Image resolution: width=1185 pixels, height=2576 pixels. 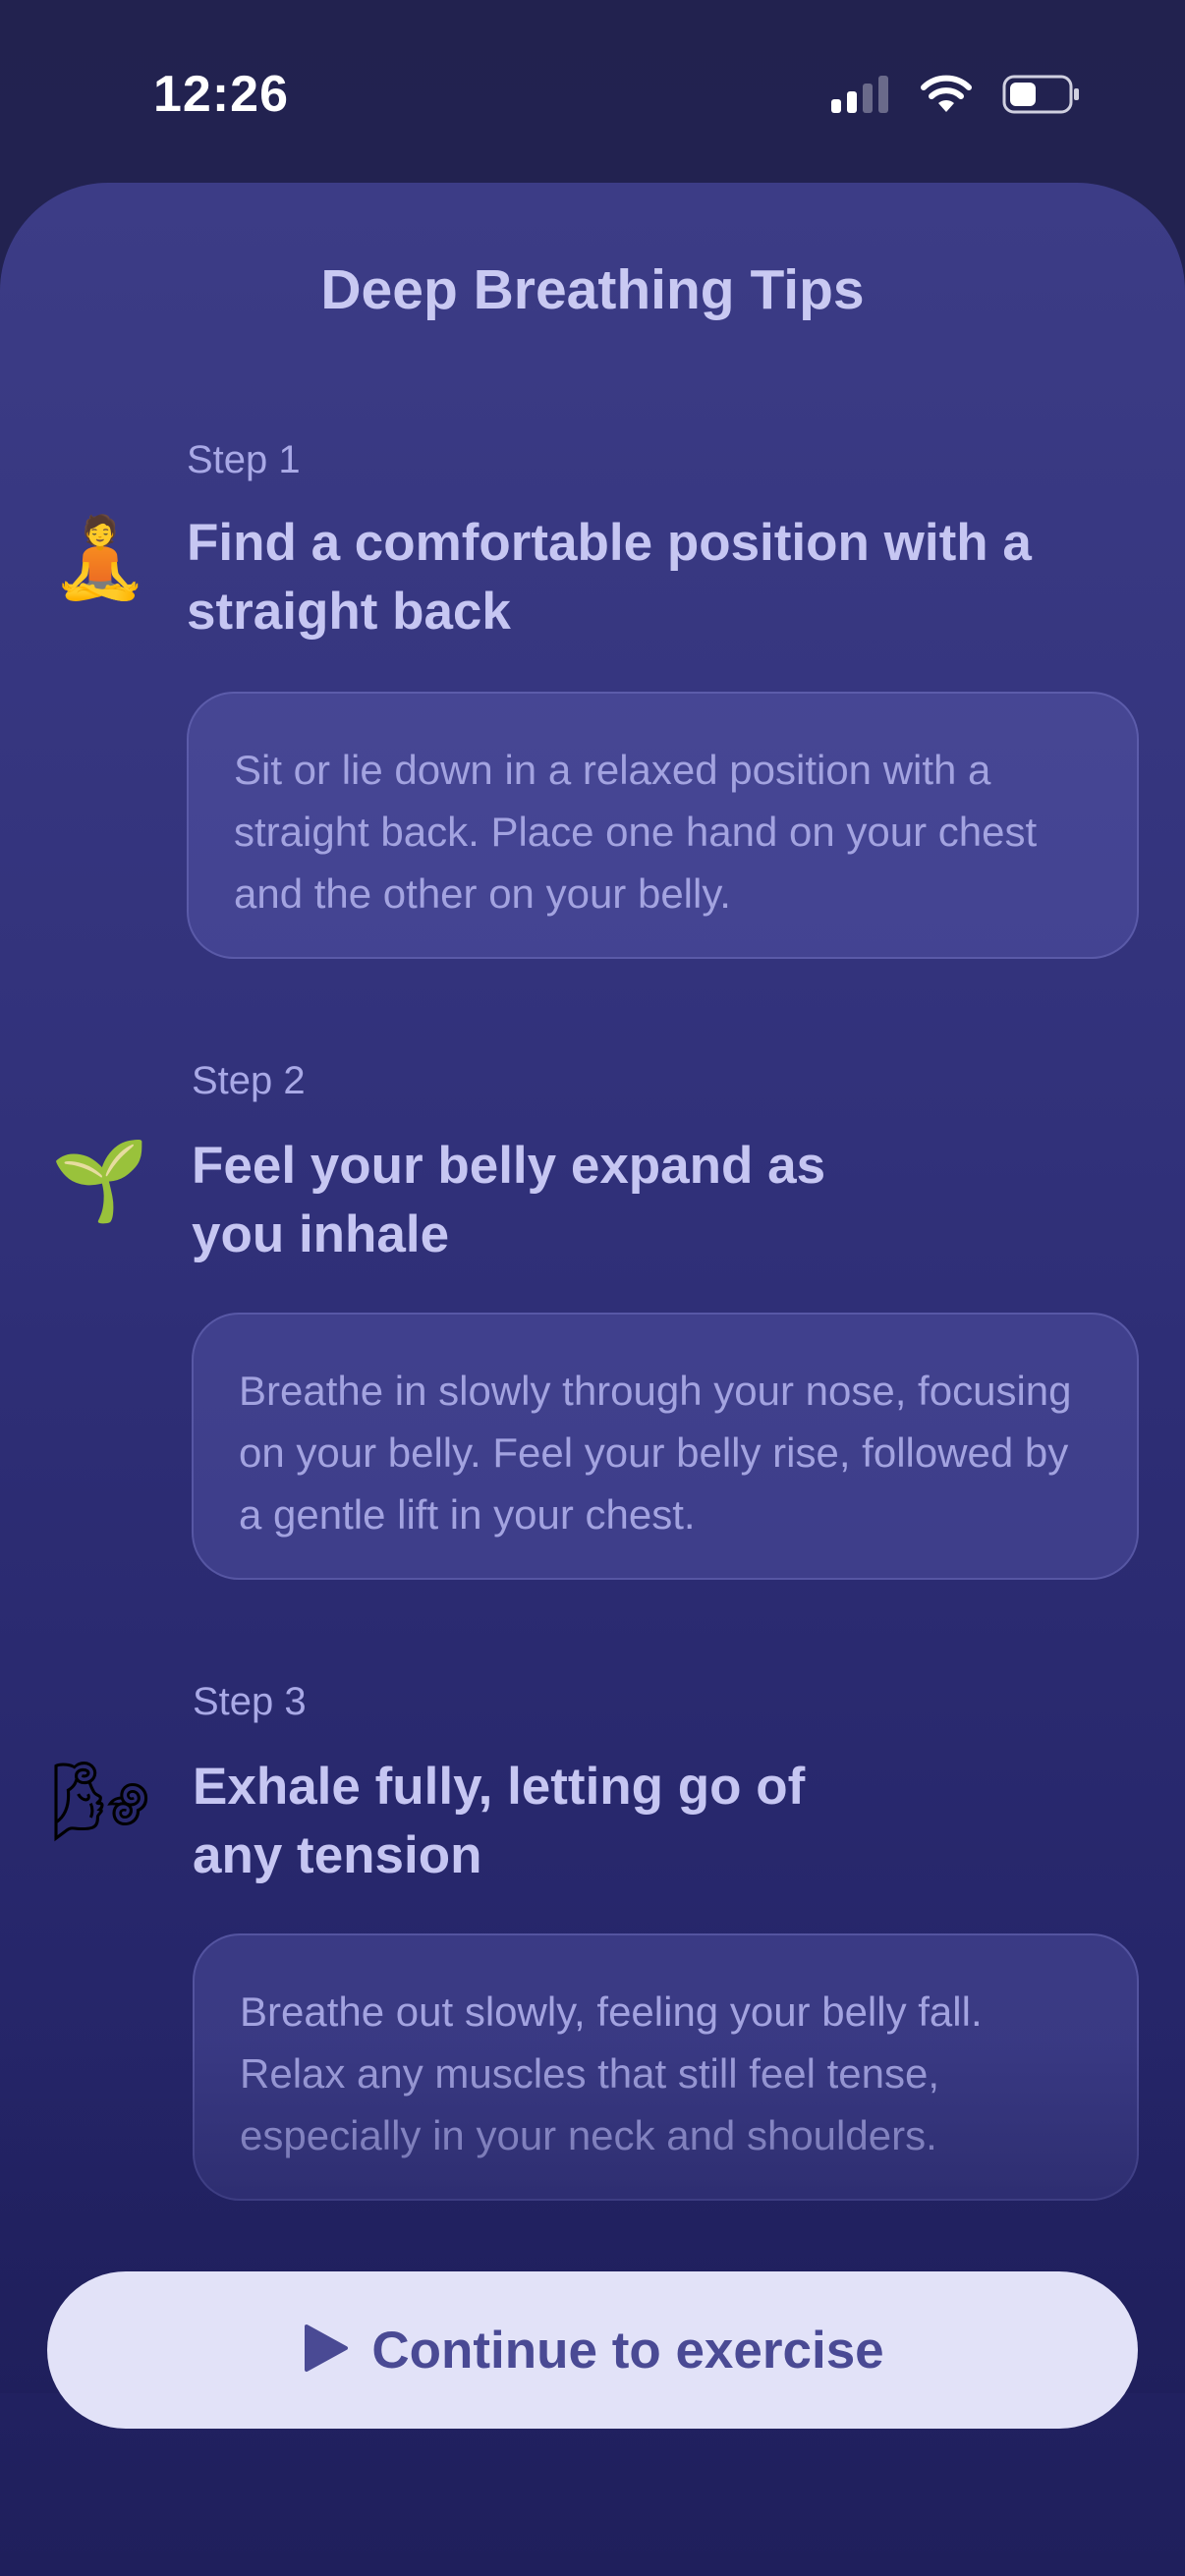 I want to click on play-icon, so click(x=325, y=2351).